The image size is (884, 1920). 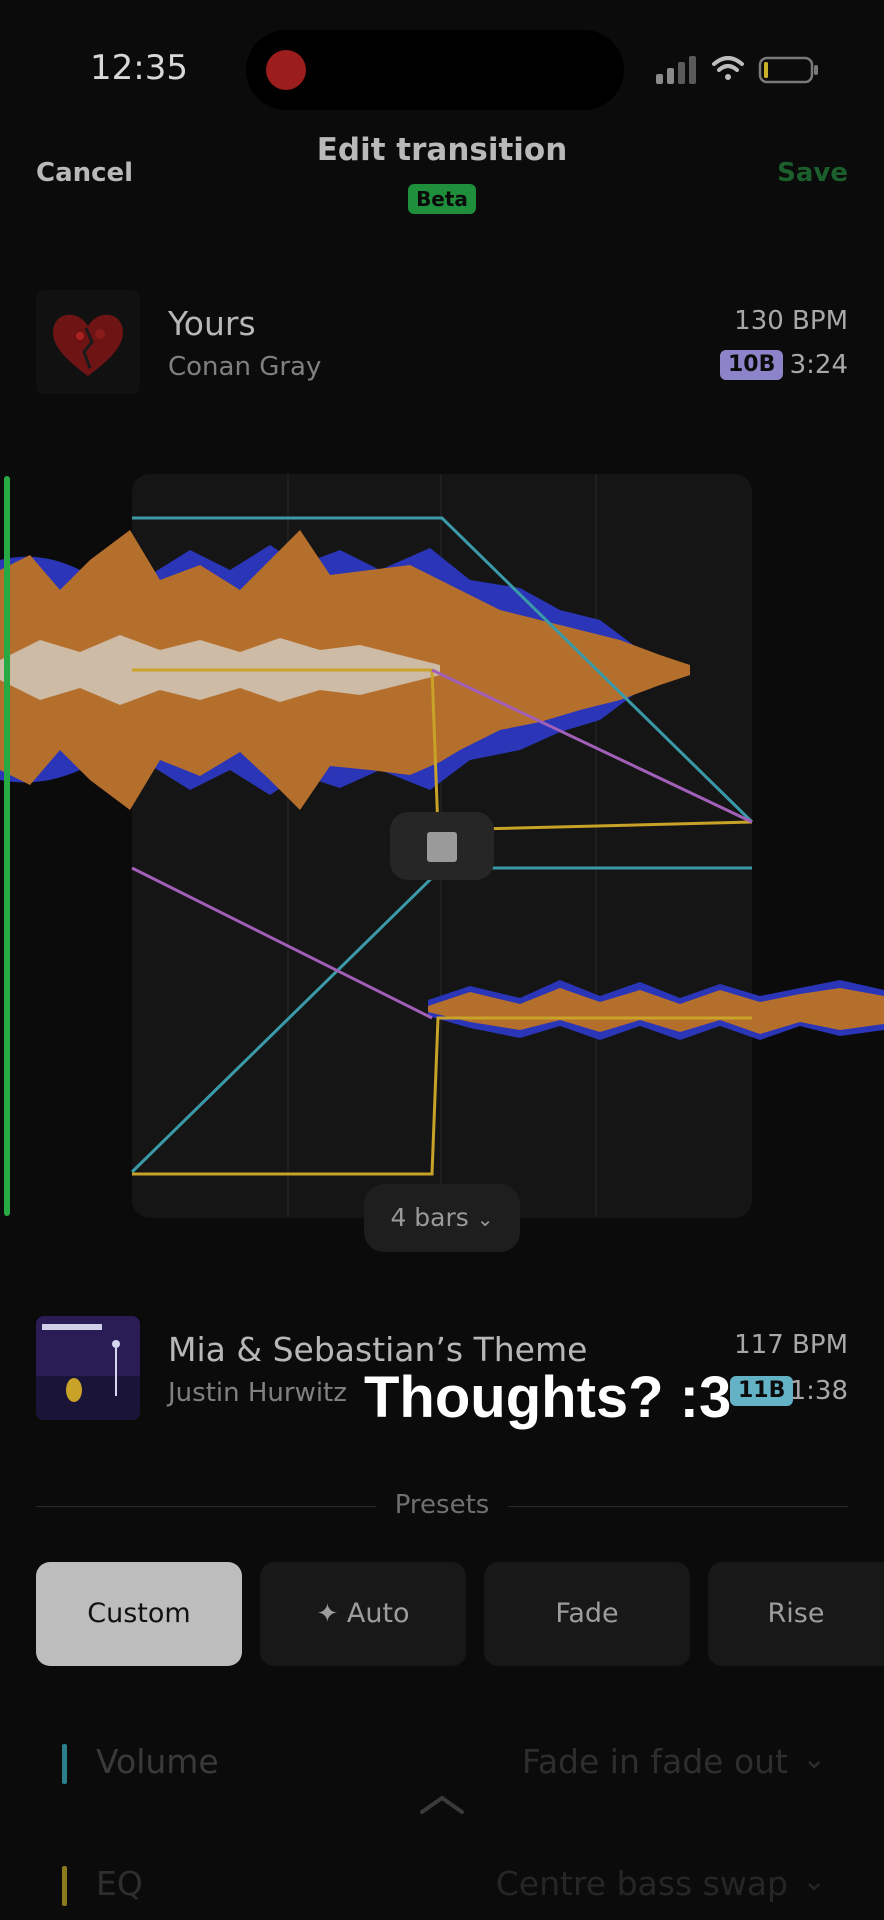 What do you see at coordinates (587, 1614) in the screenshot?
I see `preset-fade: Fade` at bounding box center [587, 1614].